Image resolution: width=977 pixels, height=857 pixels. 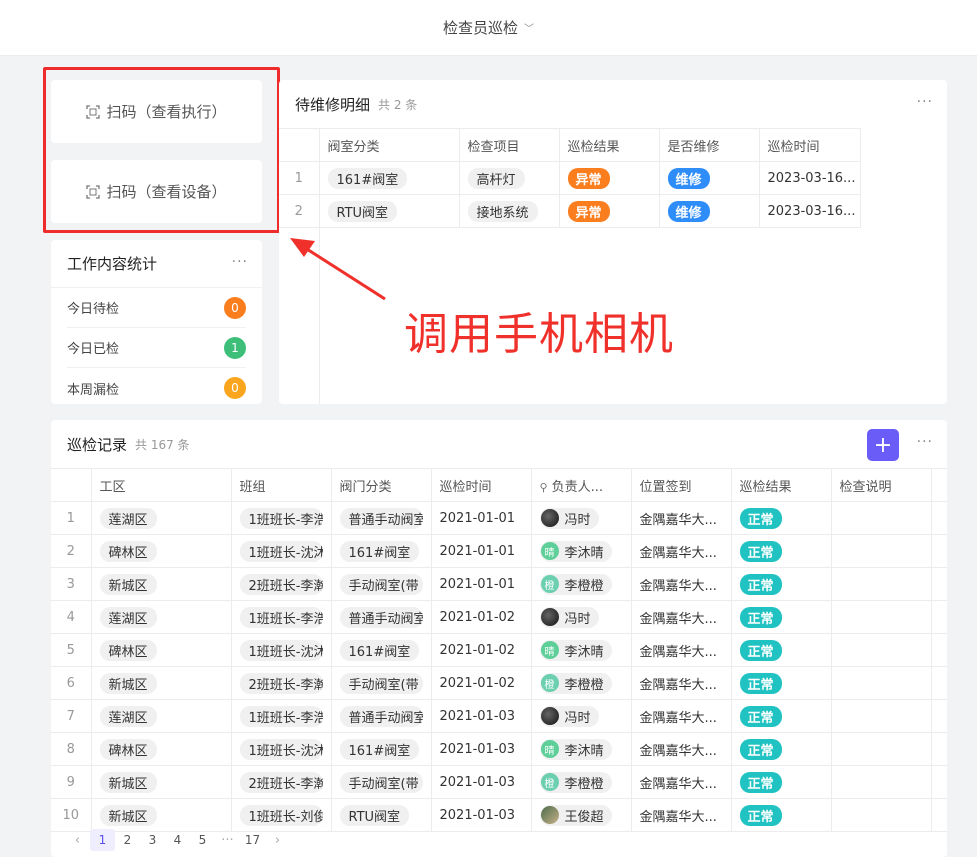 What do you see at coordinates (529, 27) in the screenshot?
I see `chevron-down-icon: ﹀` at bounding box center [529, 27].